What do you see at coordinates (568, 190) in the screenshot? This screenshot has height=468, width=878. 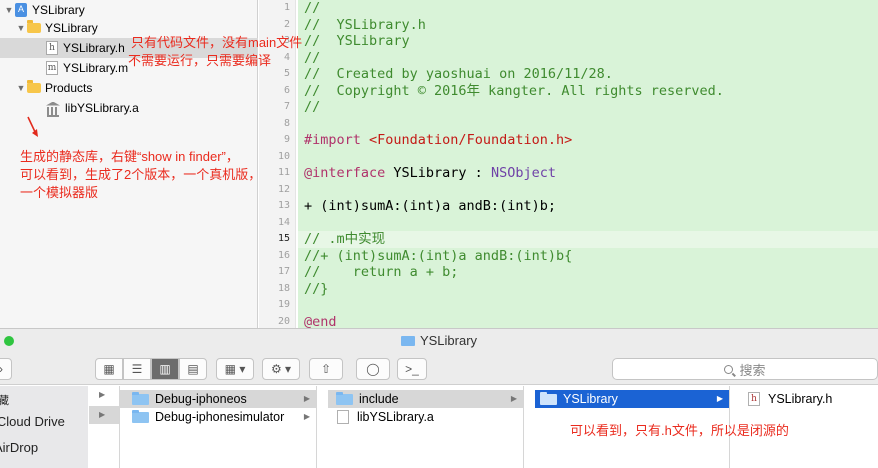 I see `code-line: 12` at bounding box center [568, 190].